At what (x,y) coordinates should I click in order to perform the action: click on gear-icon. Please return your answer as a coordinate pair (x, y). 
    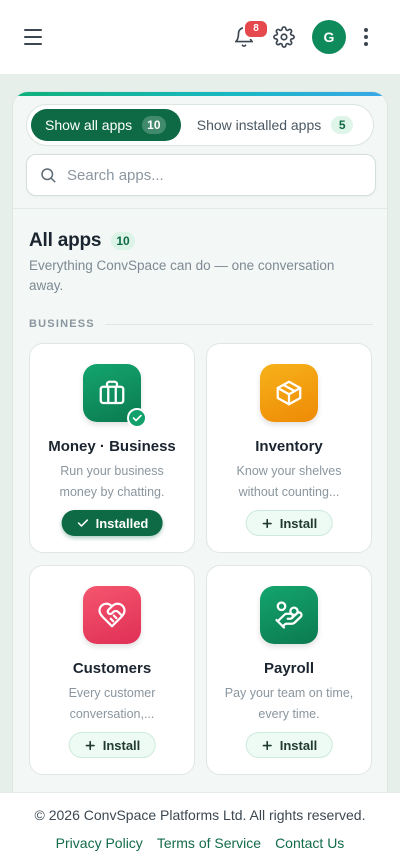
    Looking at the image, I should click on (284, 37).